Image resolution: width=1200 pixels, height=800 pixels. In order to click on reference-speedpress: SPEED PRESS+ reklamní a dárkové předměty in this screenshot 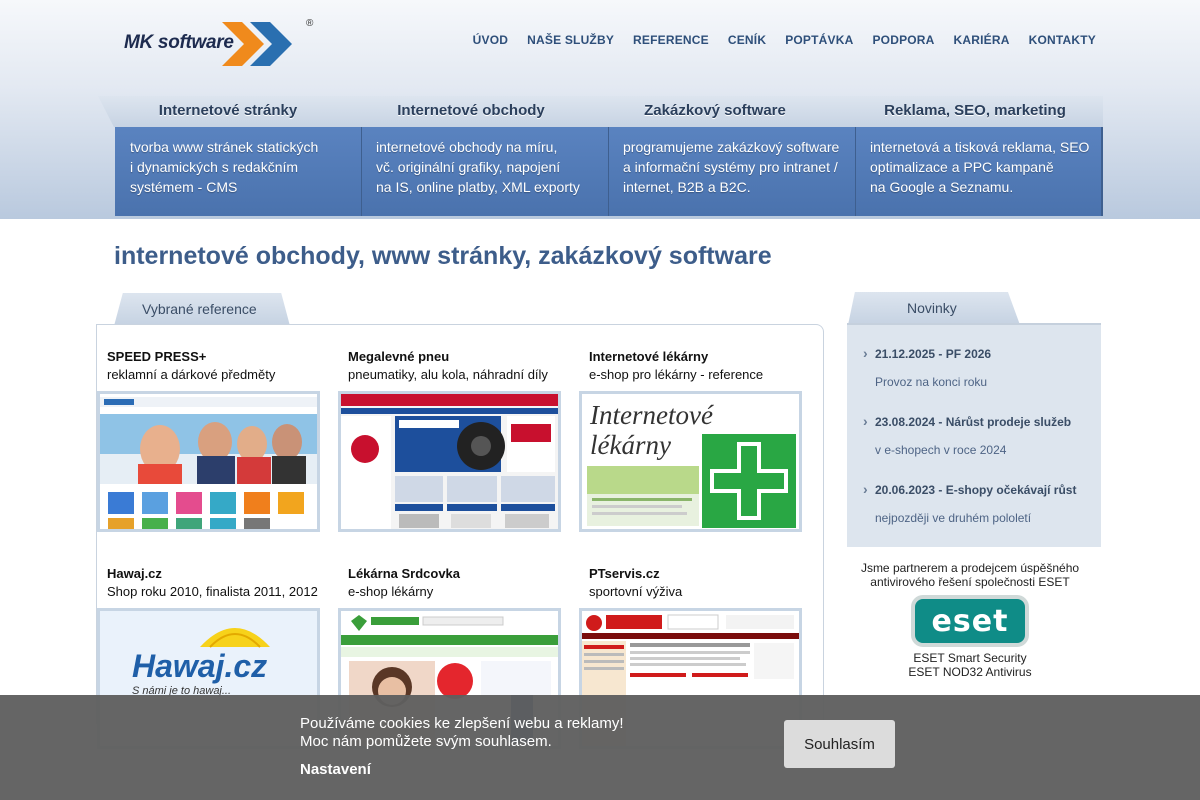, I will do `click(208, 365)`.